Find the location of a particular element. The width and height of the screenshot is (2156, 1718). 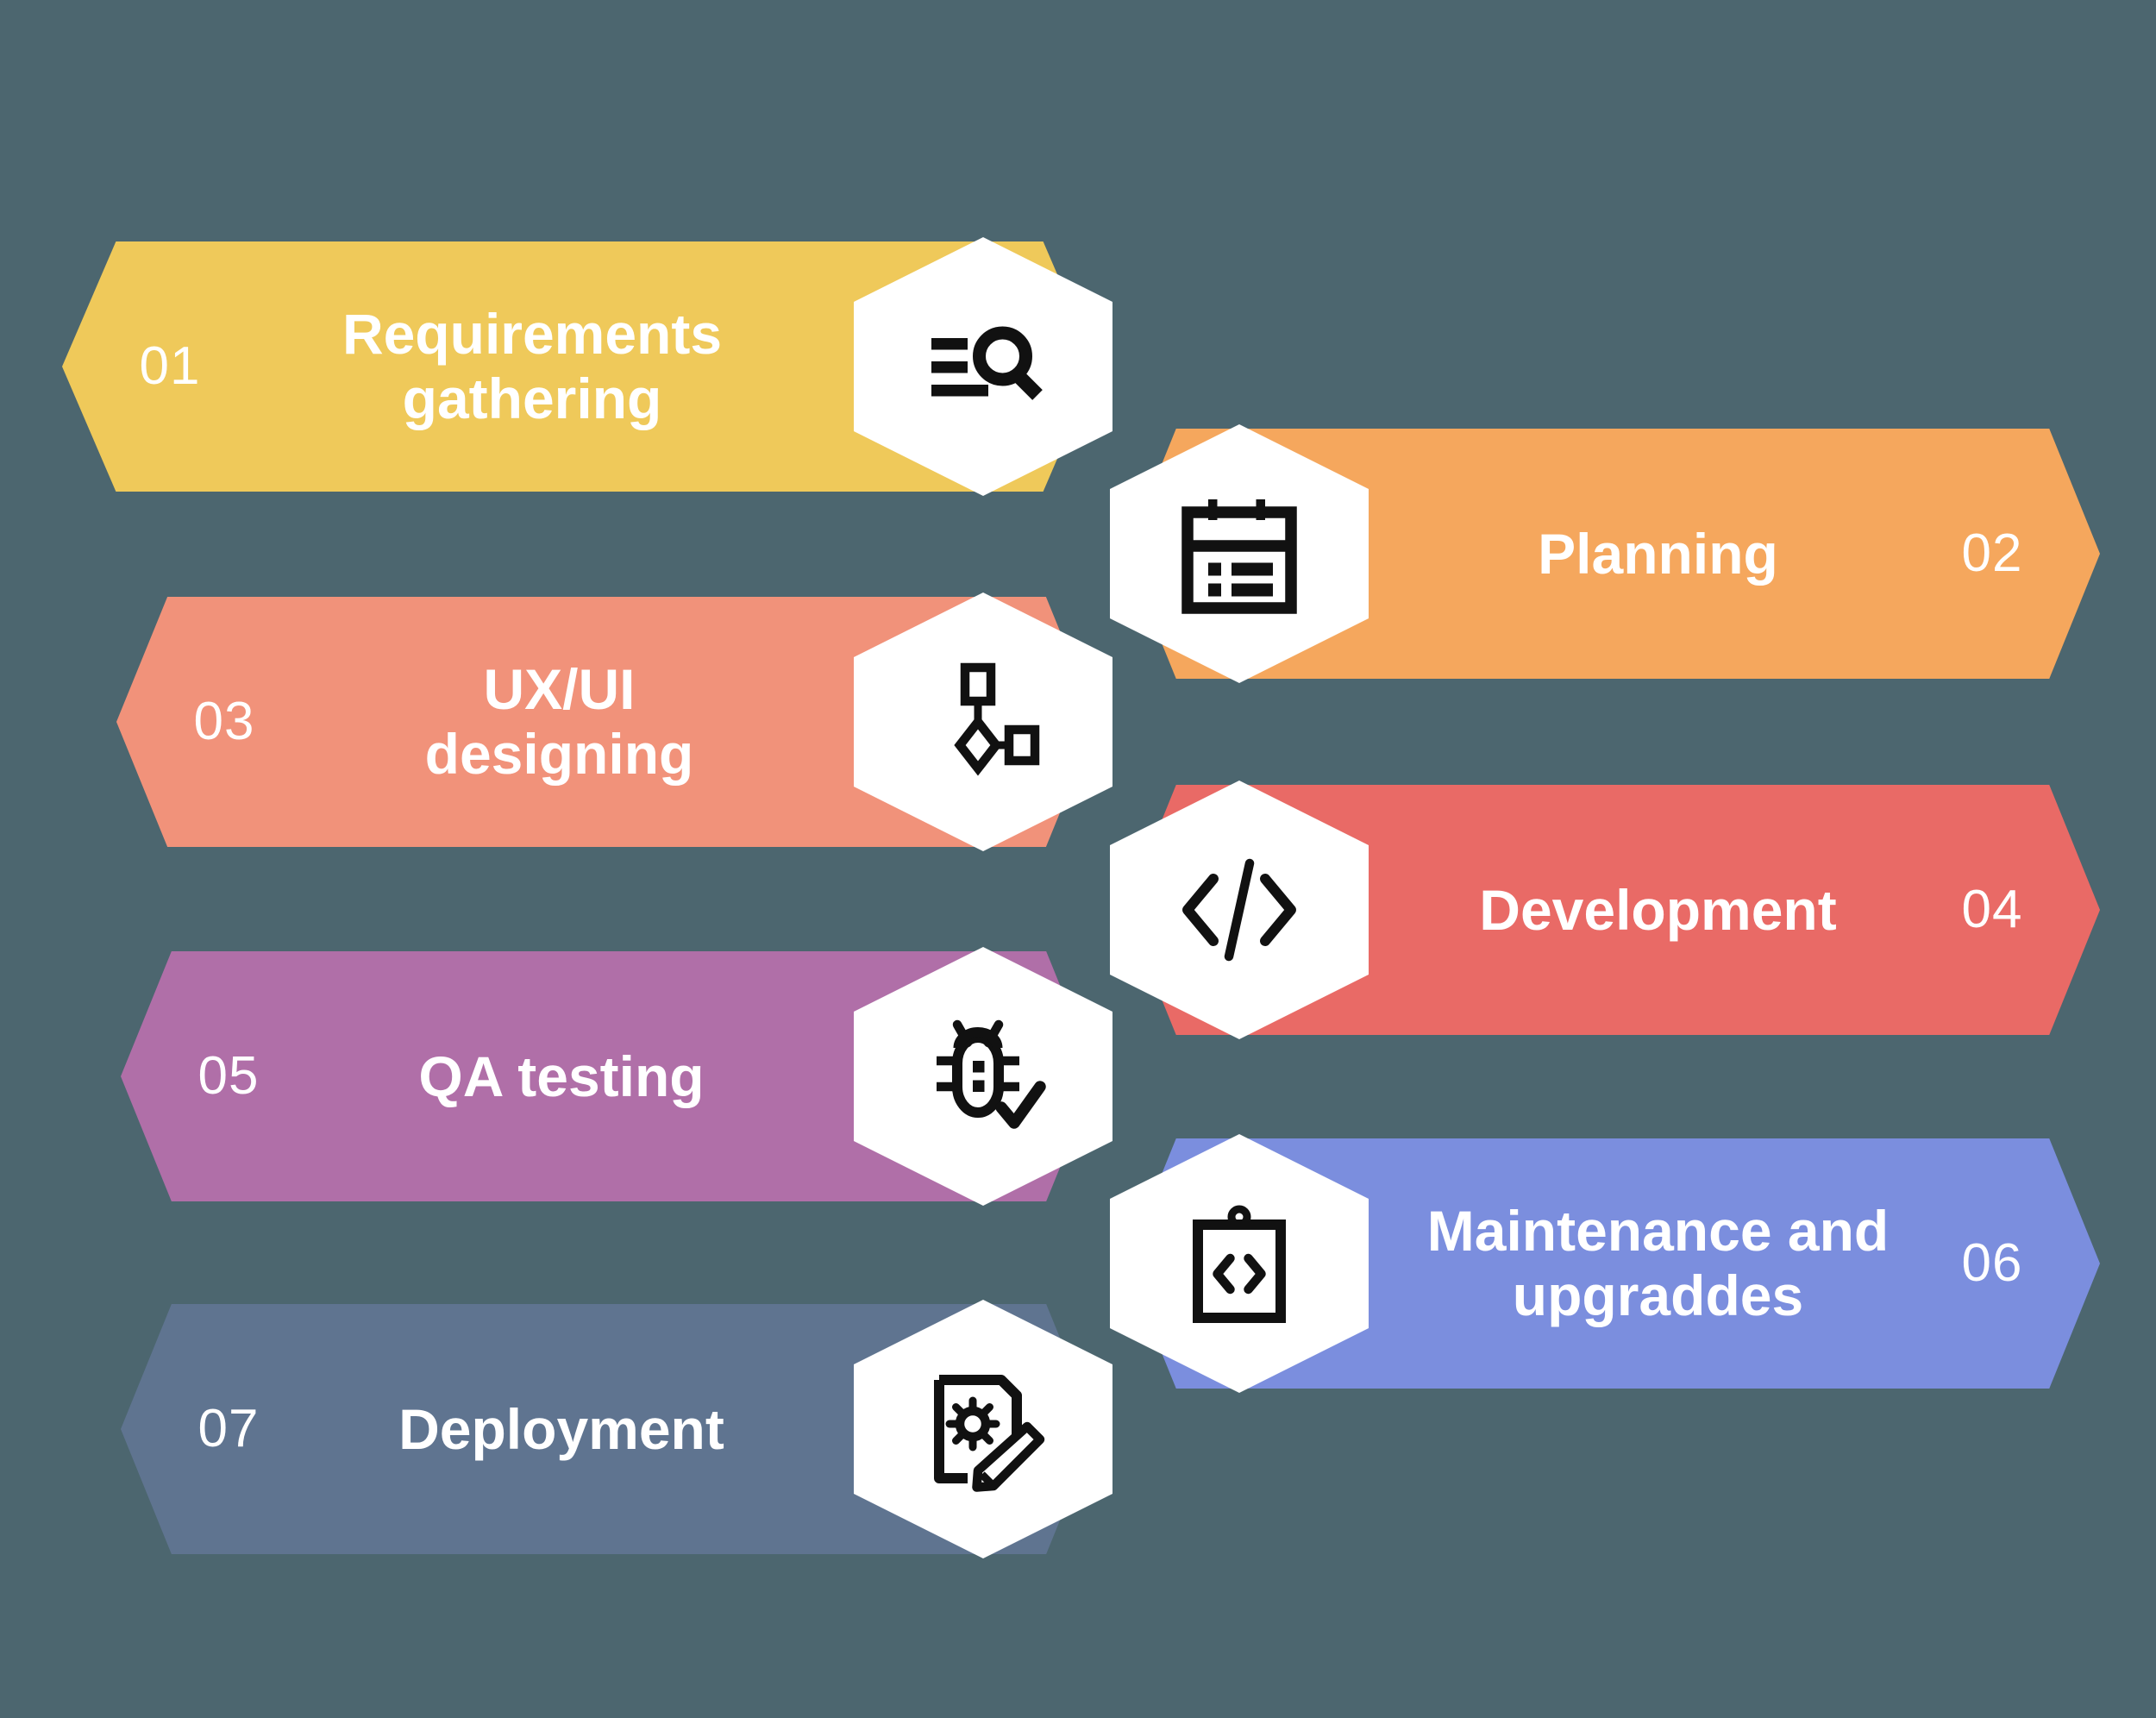

clipboard-code-icon is located at coordinates (1239, 1264).